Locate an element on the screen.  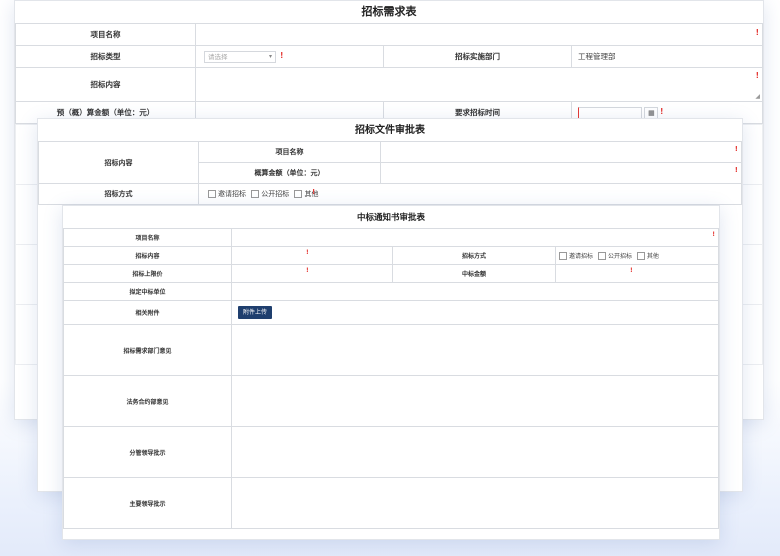
resize-handle-icon: ◢ is located at coordinates (757, 96).